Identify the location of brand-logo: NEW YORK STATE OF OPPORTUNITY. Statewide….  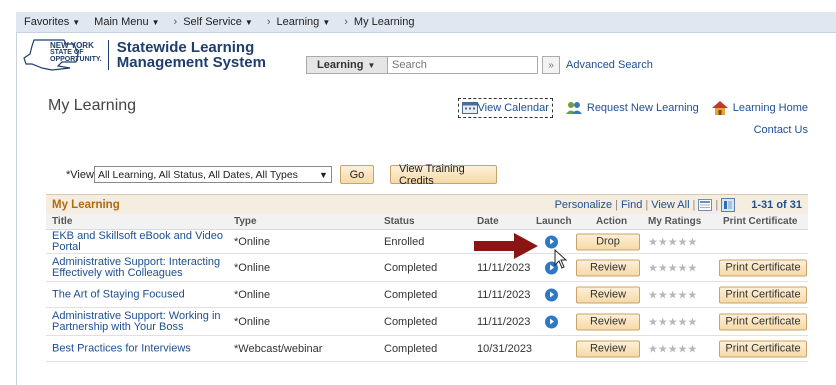
(144, 55).